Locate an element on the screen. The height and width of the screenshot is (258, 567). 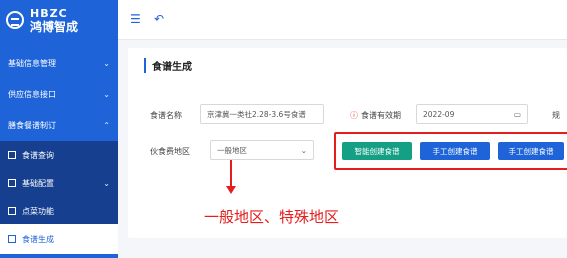
validity-date-input: 2022-09 ▭ is located at coordinates (472, 114).